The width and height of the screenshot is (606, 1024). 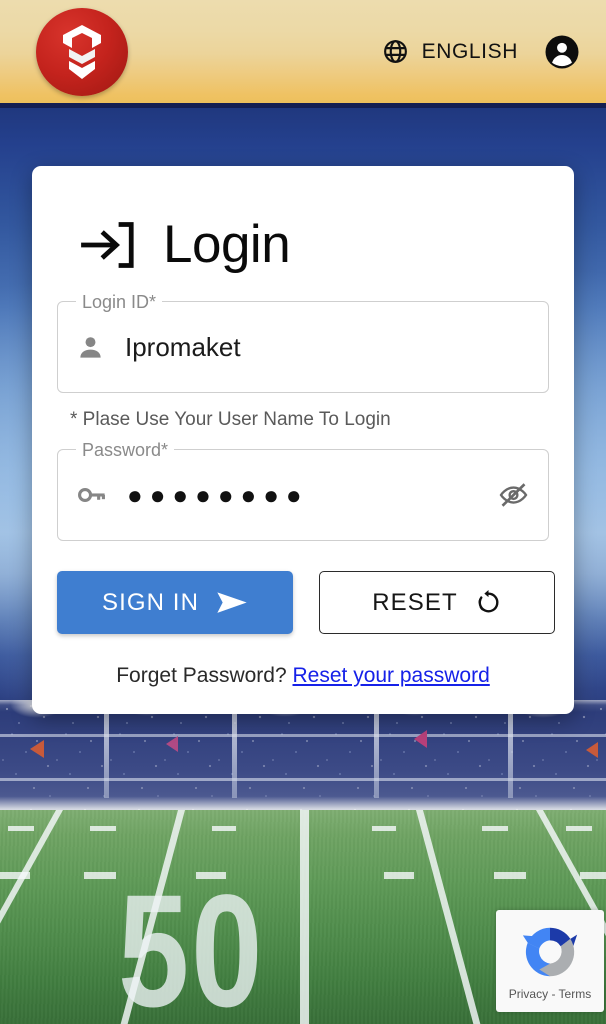 I want to click on forgot-password-text: Forget Password?, so click(x=201, y=675).